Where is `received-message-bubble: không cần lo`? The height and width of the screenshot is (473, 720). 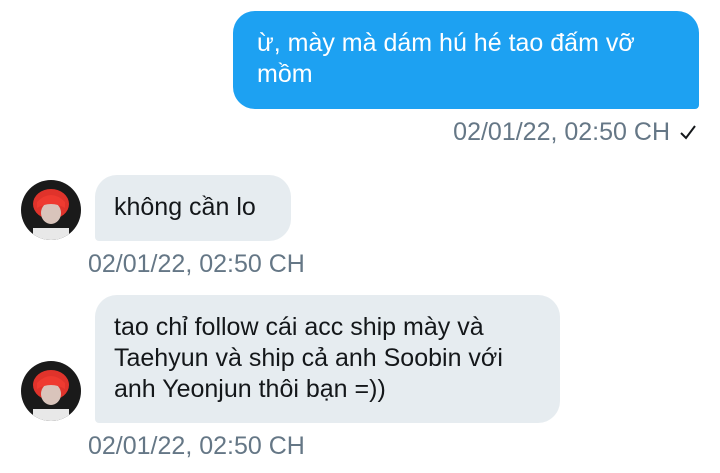
received-message-bubble: không cần lo is located at coordinates (193, 208).